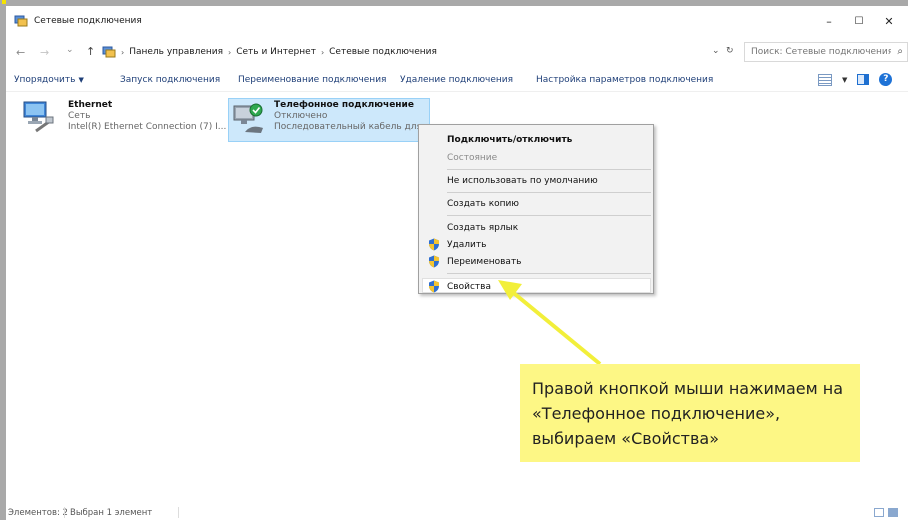  I want to click on menu-item-shortcut: Создать ярлык, so click(482, 228).